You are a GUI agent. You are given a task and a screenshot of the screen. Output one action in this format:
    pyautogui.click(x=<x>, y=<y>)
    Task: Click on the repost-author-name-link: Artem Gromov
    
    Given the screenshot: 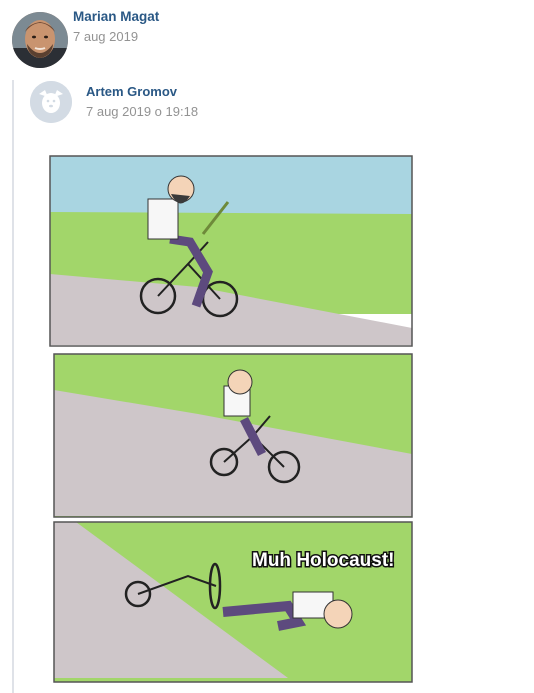 What is the action you would take?
    pyautogui.click(x=131, y=91)
    